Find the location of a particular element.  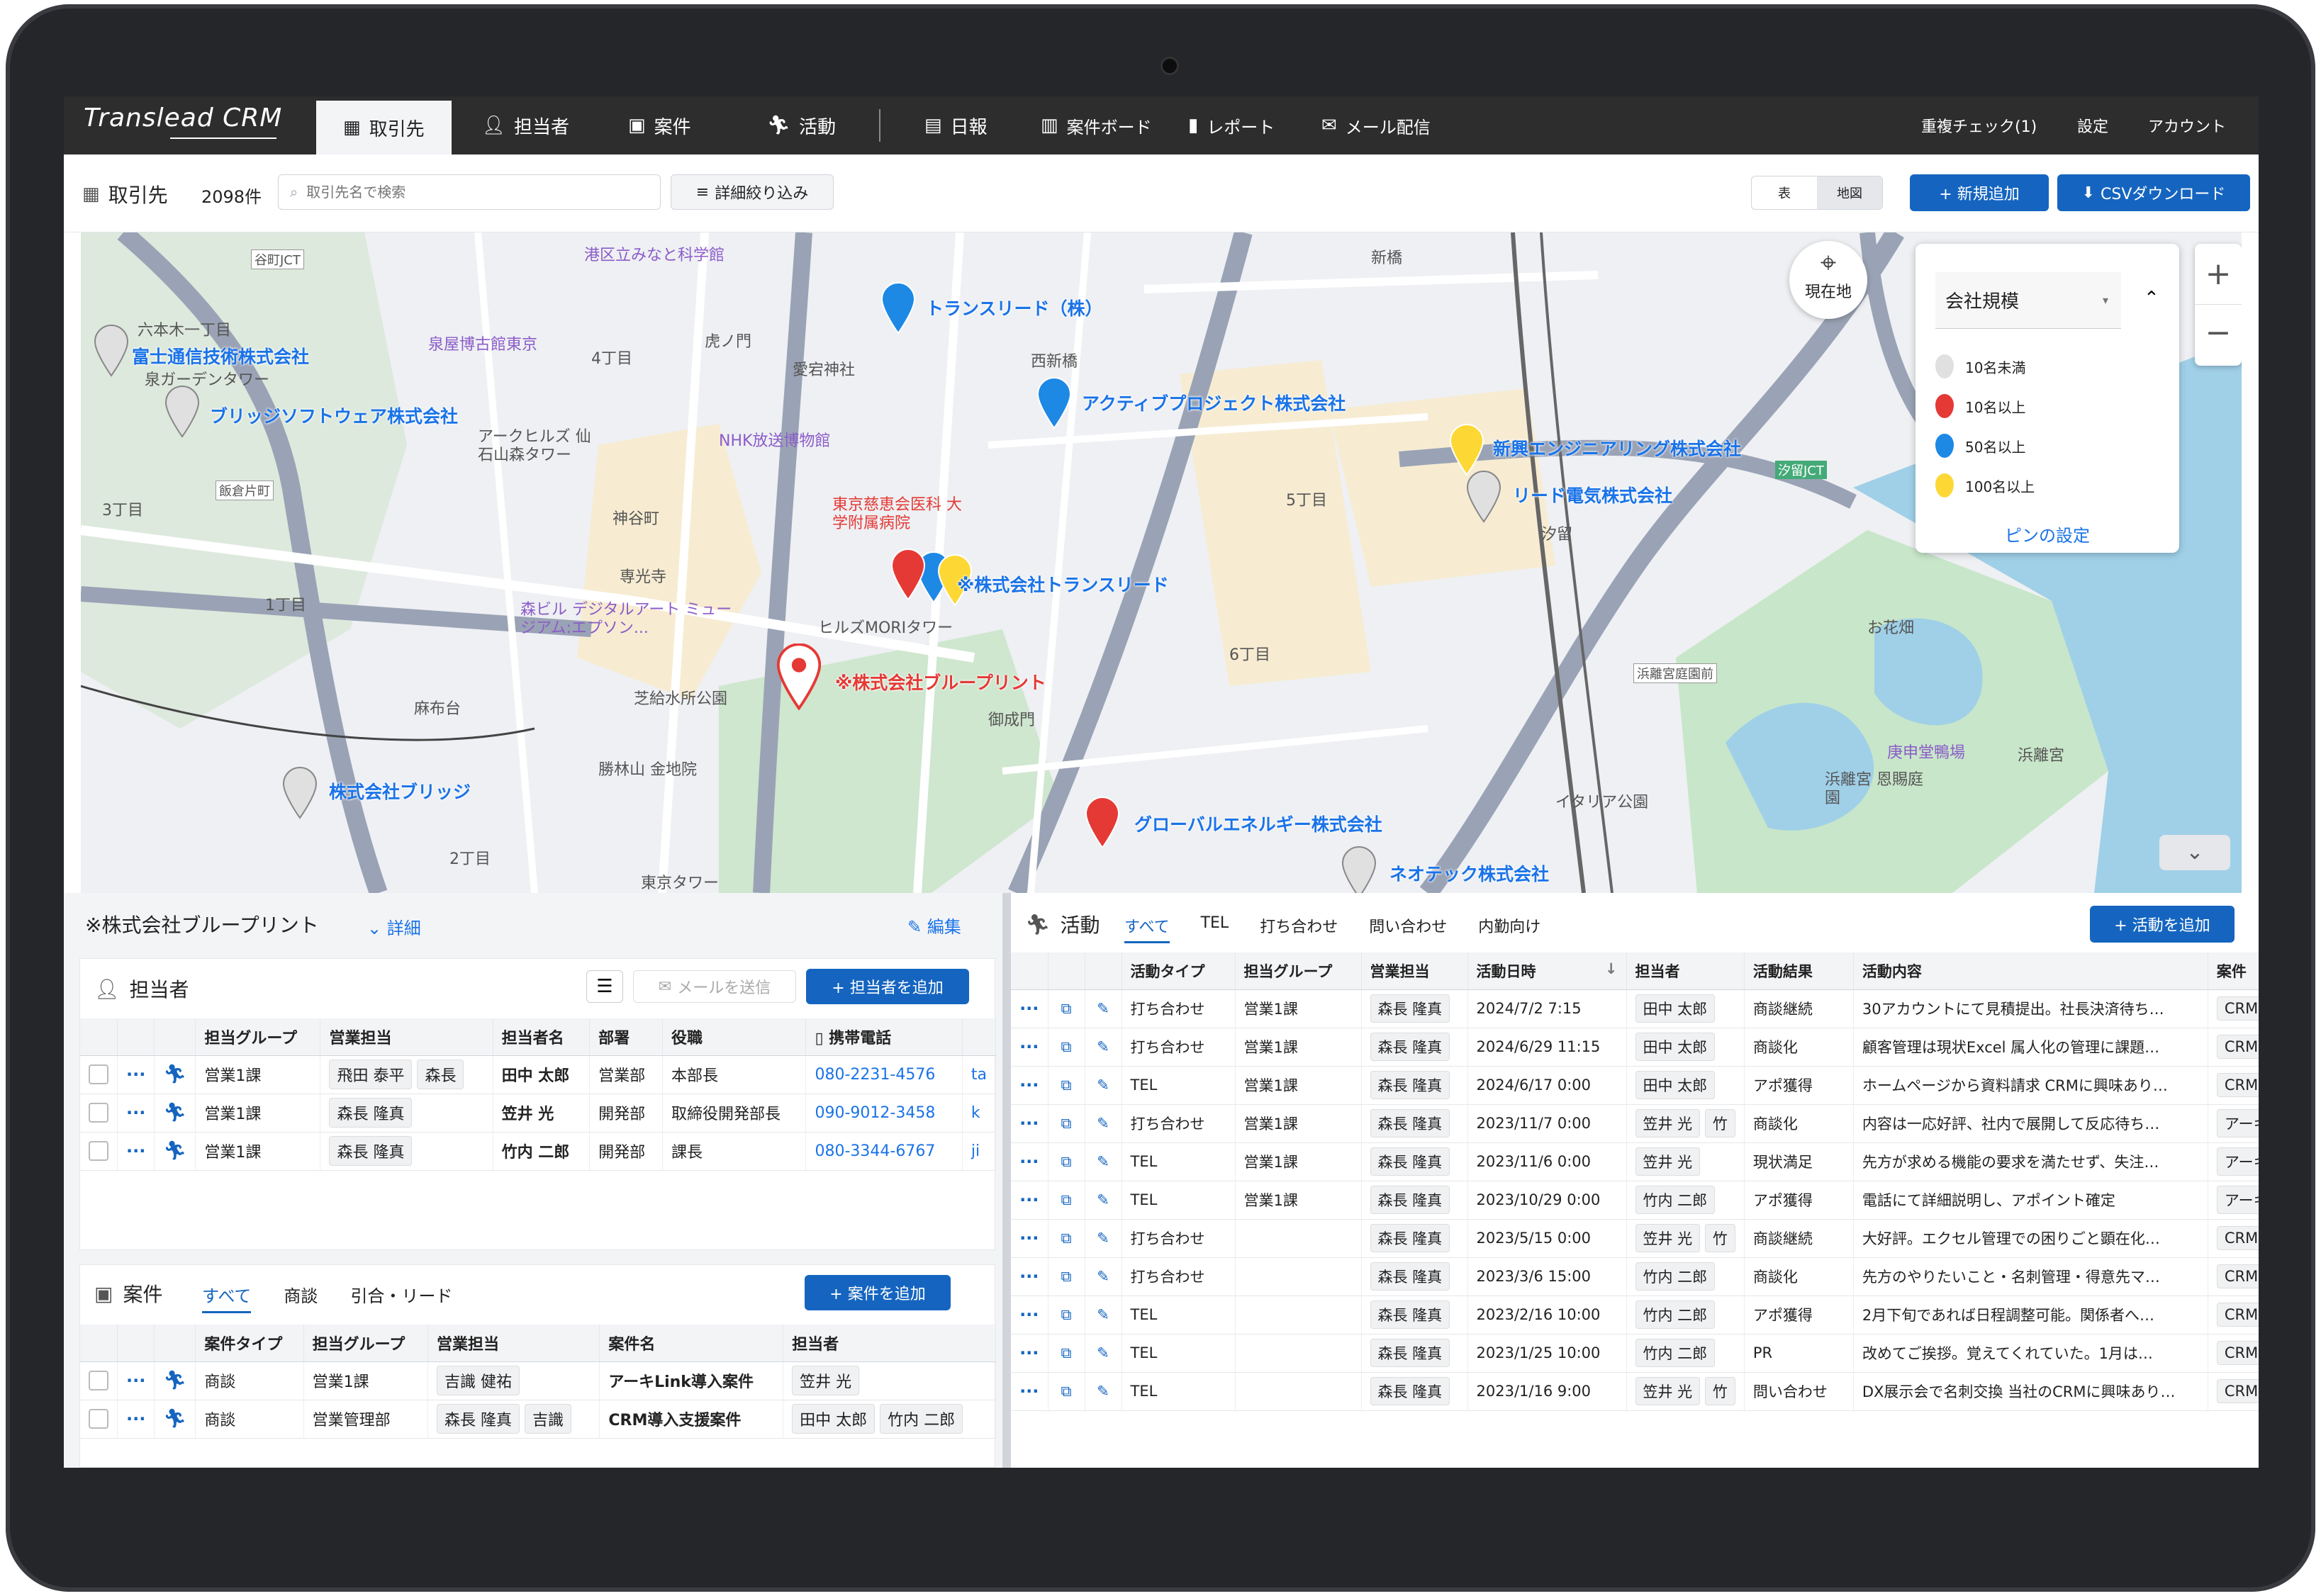

search-box: ⌕ is located at coordinates (469, 192).